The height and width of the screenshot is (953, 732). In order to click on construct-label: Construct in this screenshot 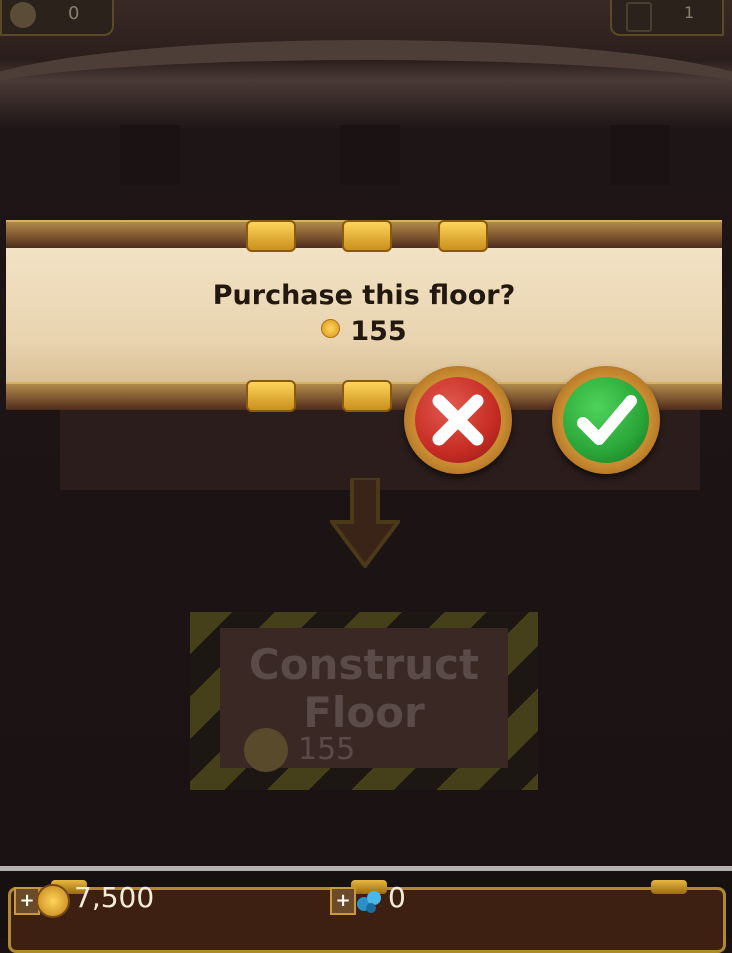, I will do `click(364, 664)`.